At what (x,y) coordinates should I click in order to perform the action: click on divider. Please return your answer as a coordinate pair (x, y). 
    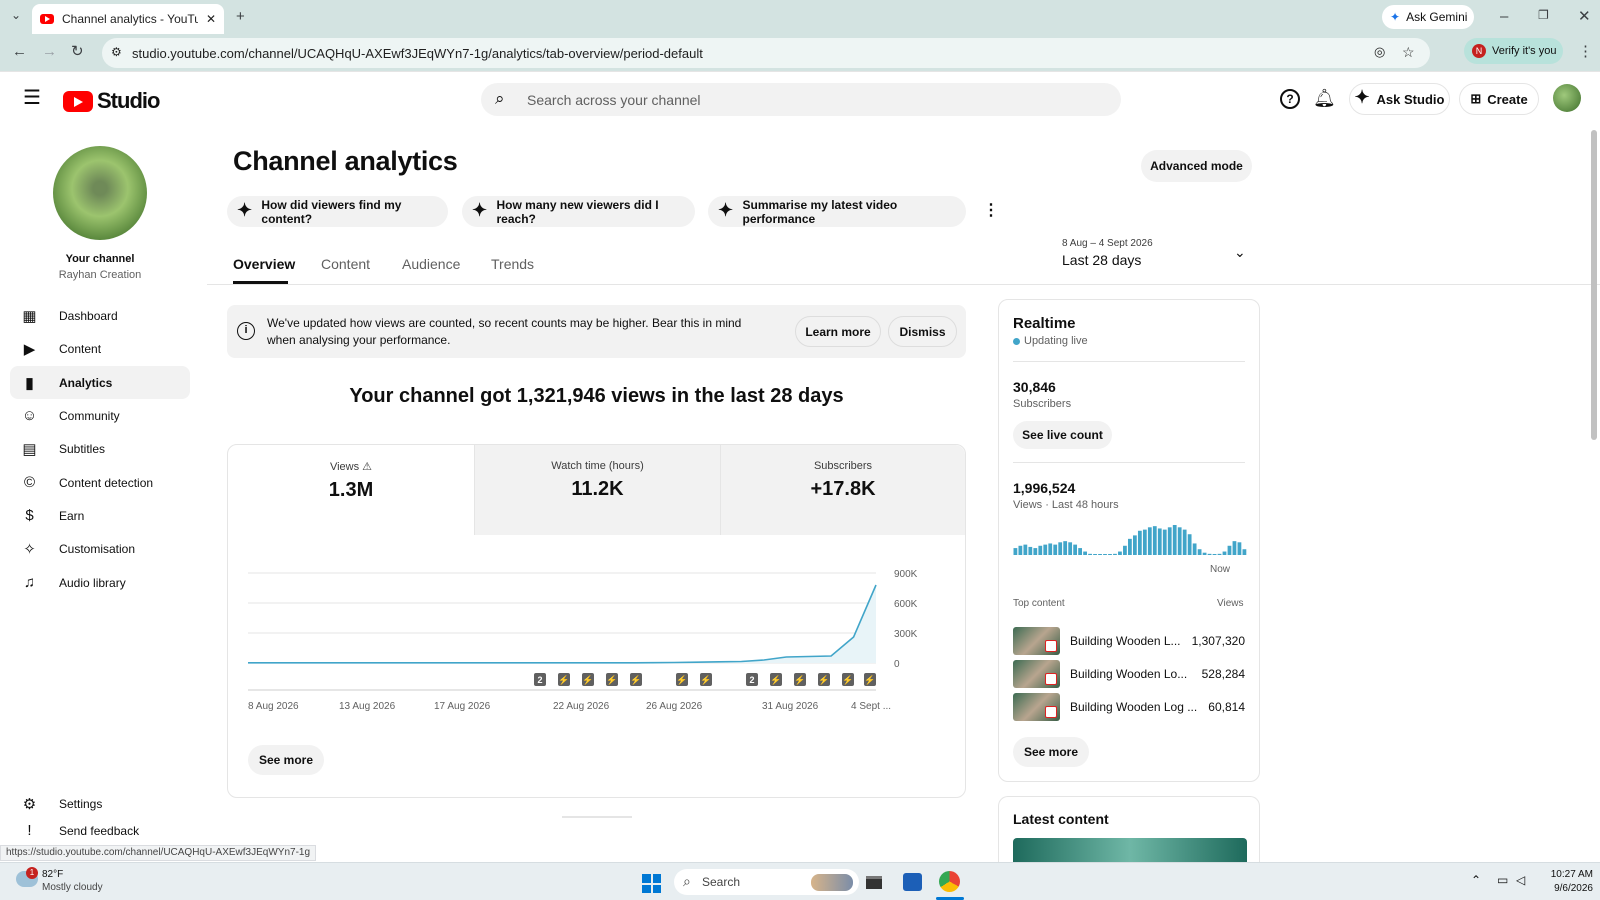
    Looking at the image, I should click on (1129, 361).